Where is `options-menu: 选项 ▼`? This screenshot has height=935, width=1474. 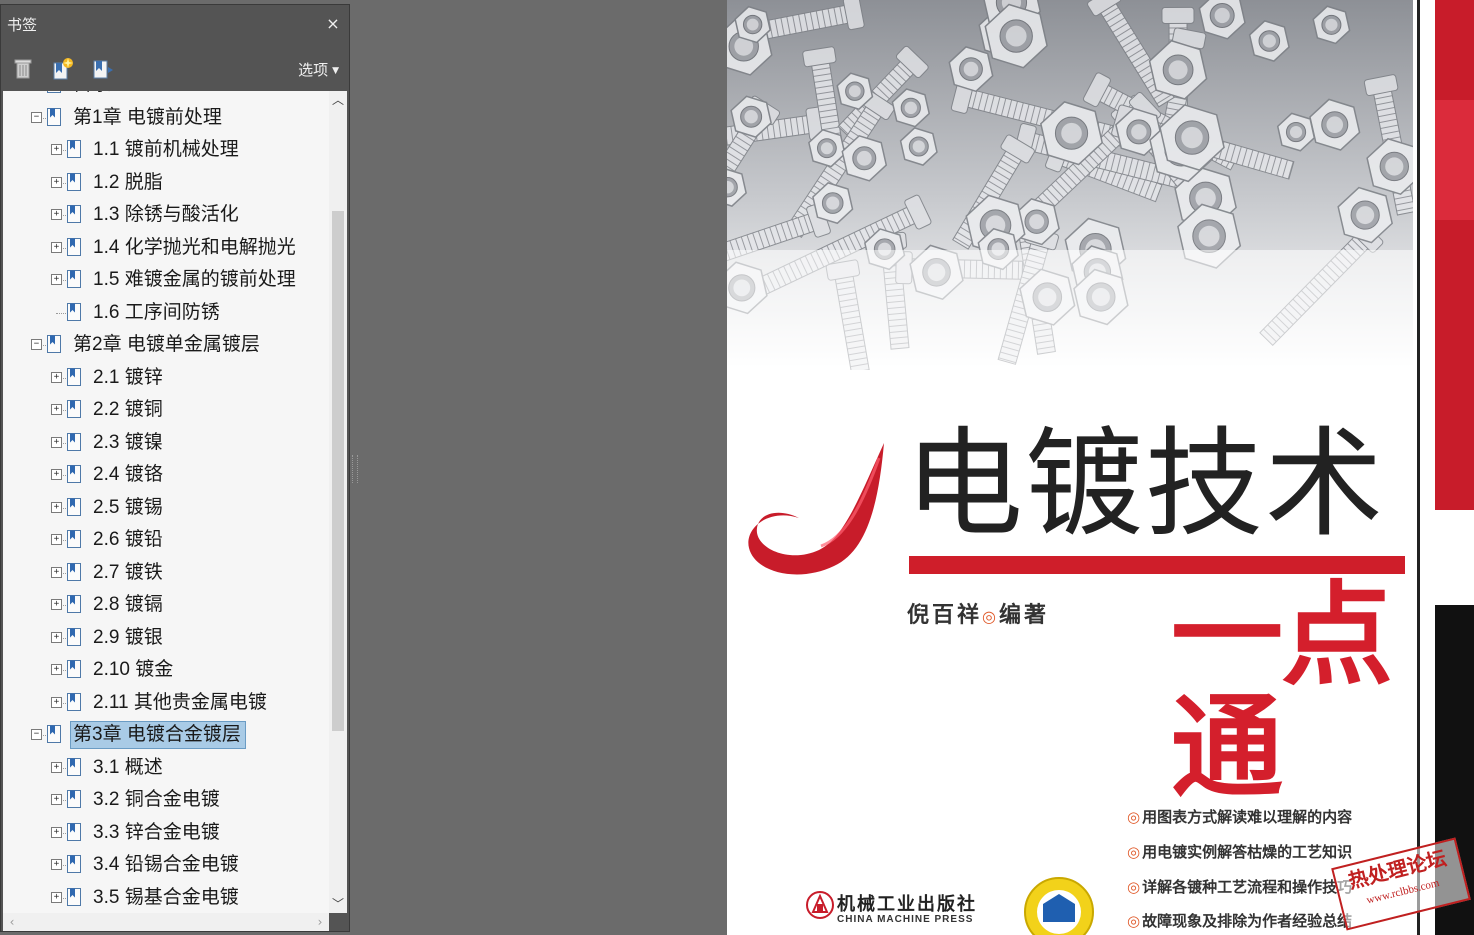 options-menu: 选项 ▼ is located at coordinates (318, 69).